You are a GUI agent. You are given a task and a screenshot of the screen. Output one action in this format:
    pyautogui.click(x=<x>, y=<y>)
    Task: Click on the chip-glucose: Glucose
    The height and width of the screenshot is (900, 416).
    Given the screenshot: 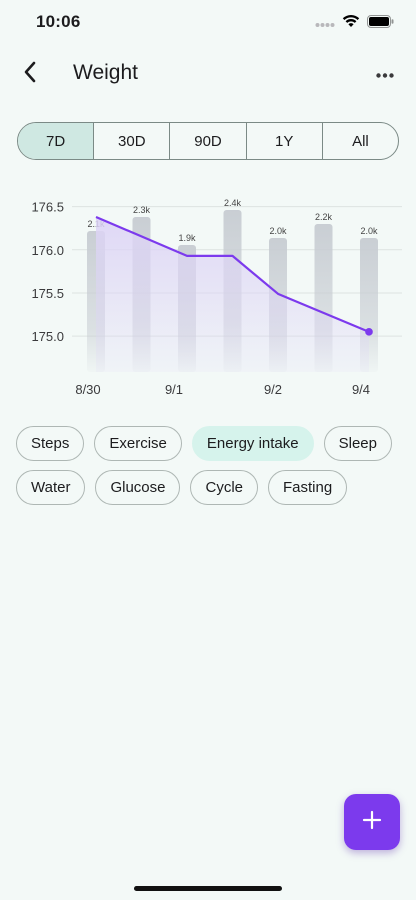 What is the action you would take?
    pyautogui.click(x=138, y=487)
    